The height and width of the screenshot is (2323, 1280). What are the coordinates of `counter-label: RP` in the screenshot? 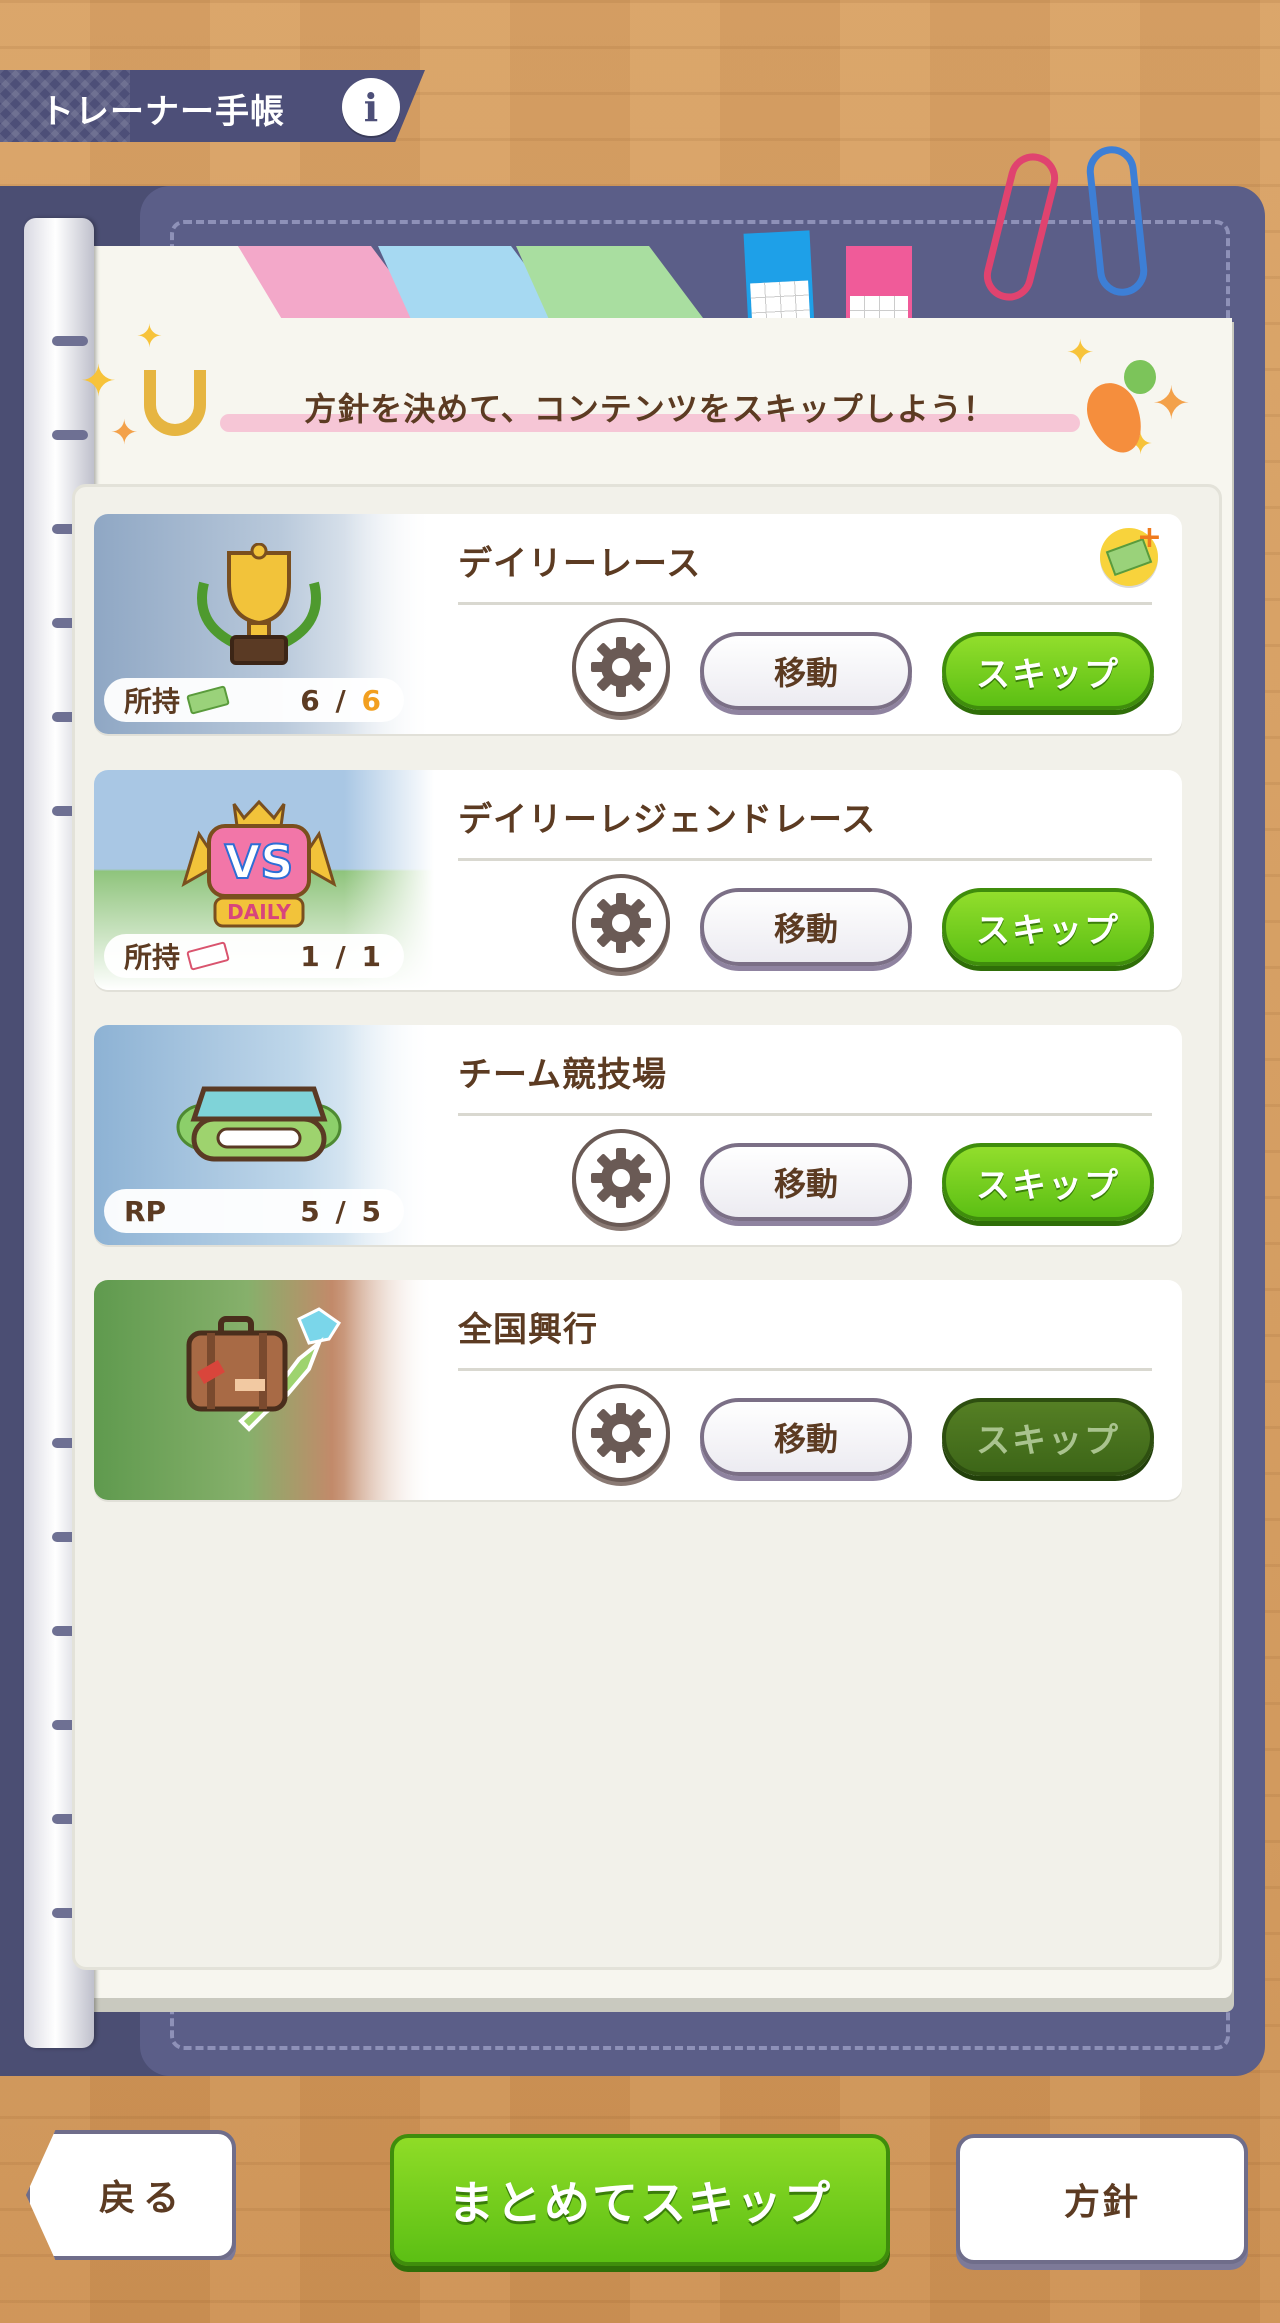 It's located at (145, 1211).